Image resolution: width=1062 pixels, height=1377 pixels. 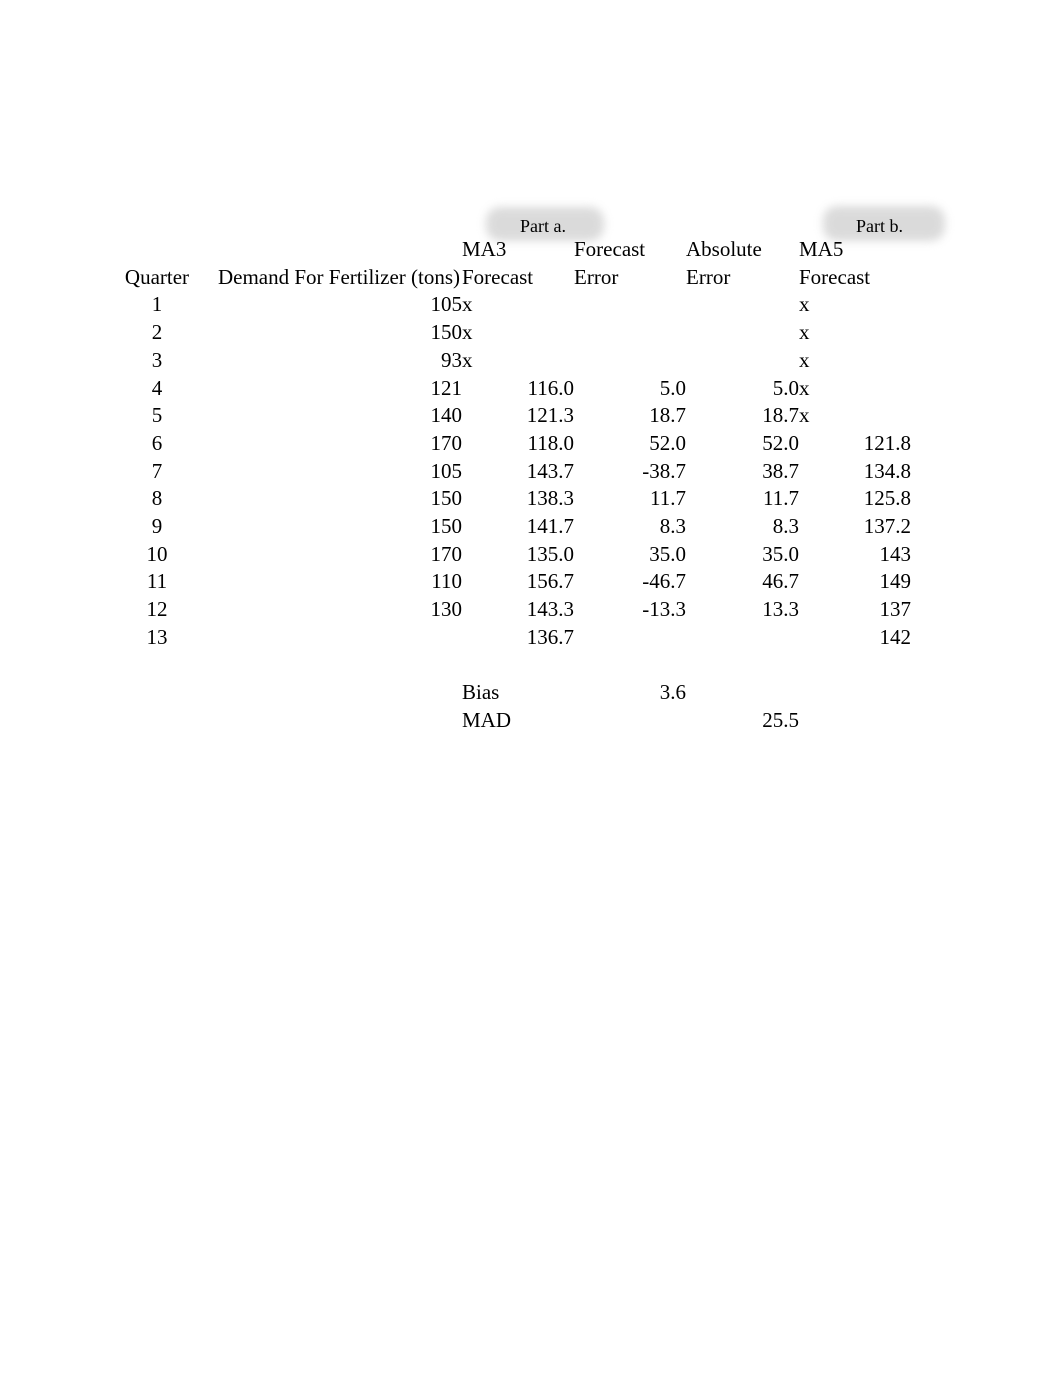 I want to click on cell-absolute-error: 5.0, so click(x=785, y=387).